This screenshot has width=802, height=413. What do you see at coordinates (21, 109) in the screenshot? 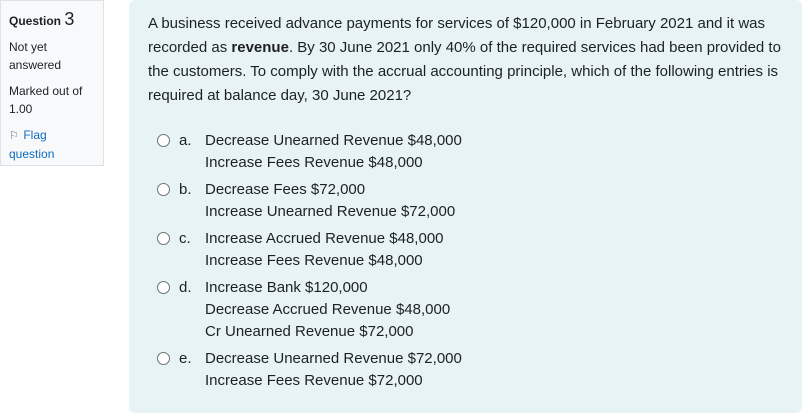
I see `question-grade-line2: 1.00` at bounding box center [21, 109].